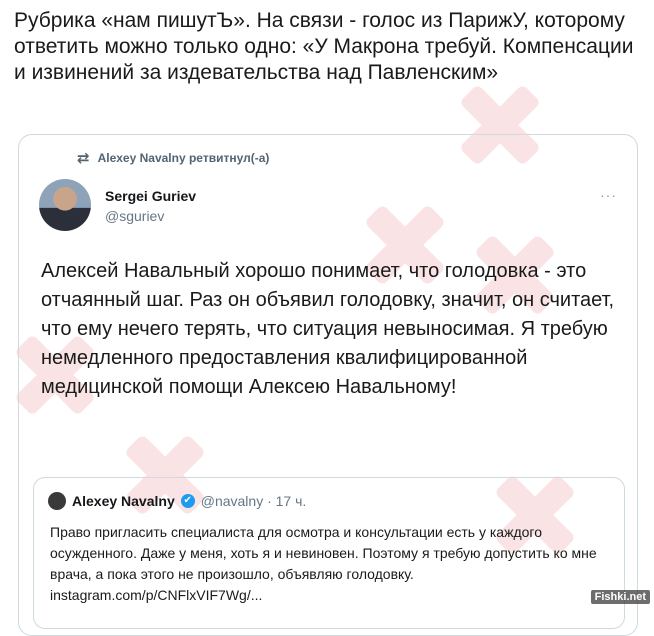 Image resolution: width=654 pixels, height=636 pixels. I want to click on author-handle: @sguriev, so click(134, 216).